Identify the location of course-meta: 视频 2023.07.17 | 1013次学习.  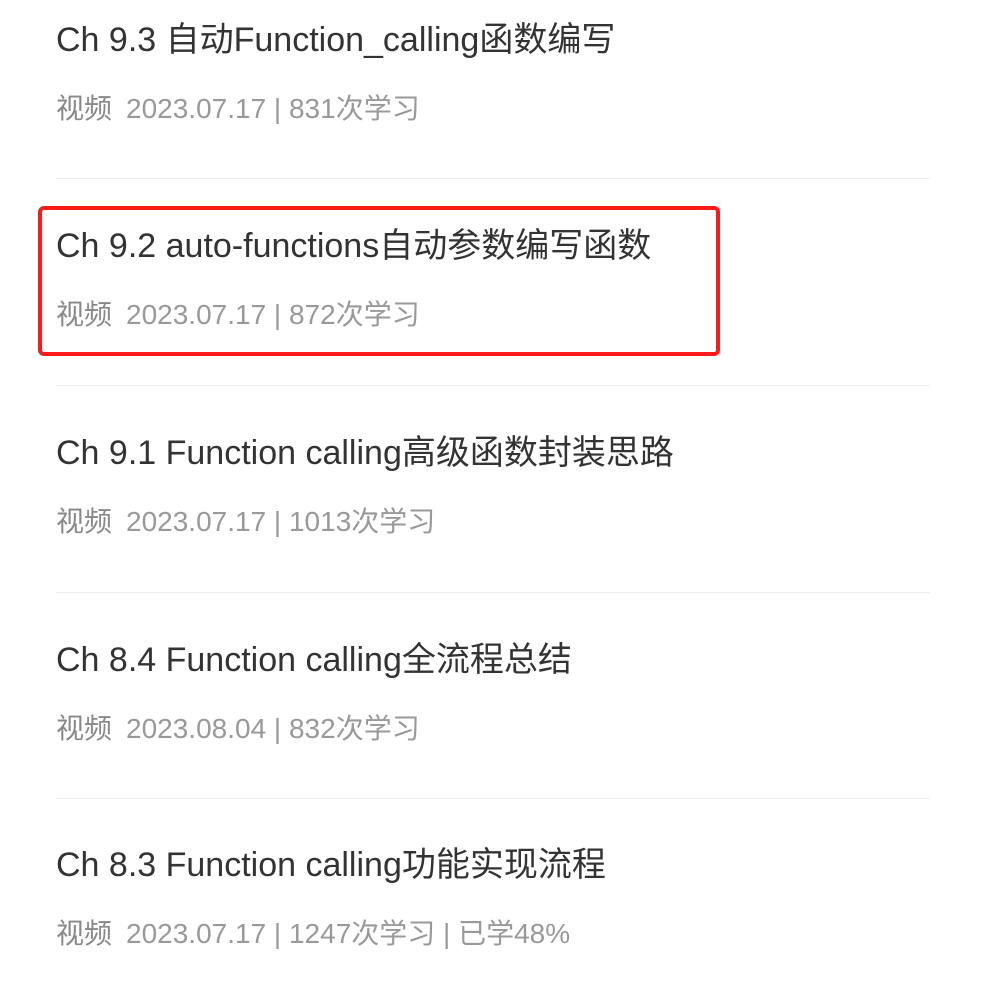
(245, 522).